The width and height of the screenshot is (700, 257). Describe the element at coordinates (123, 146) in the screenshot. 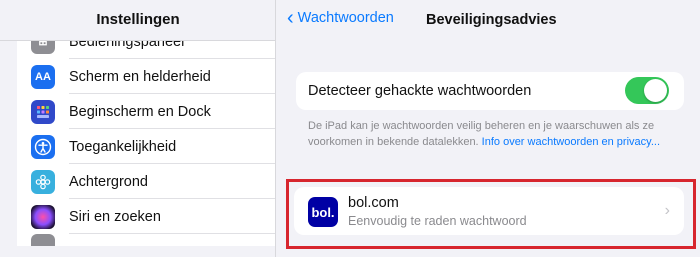

I see `sidebar-item-label: Toegankelijkheid` at that location.